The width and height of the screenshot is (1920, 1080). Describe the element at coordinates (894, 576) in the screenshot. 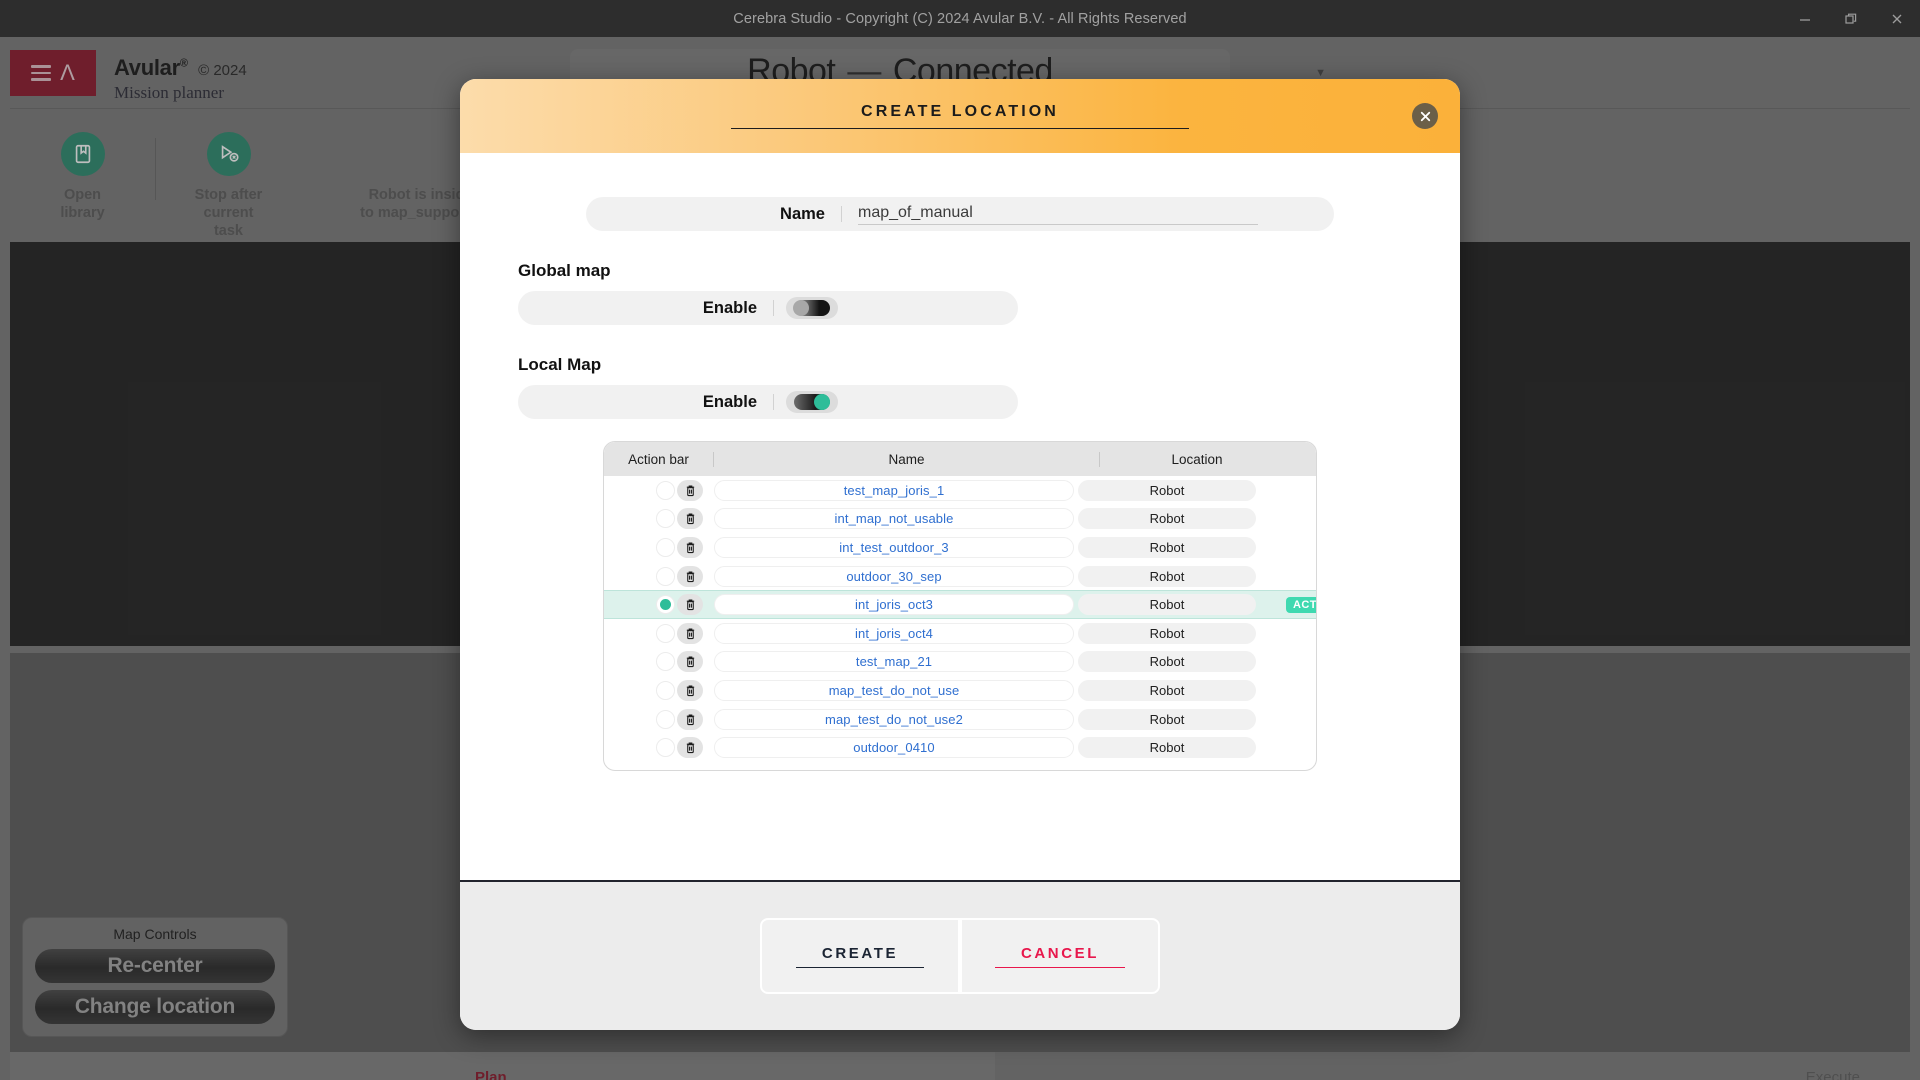

I see `row-name-input: outdoor_30_sep` at that location.